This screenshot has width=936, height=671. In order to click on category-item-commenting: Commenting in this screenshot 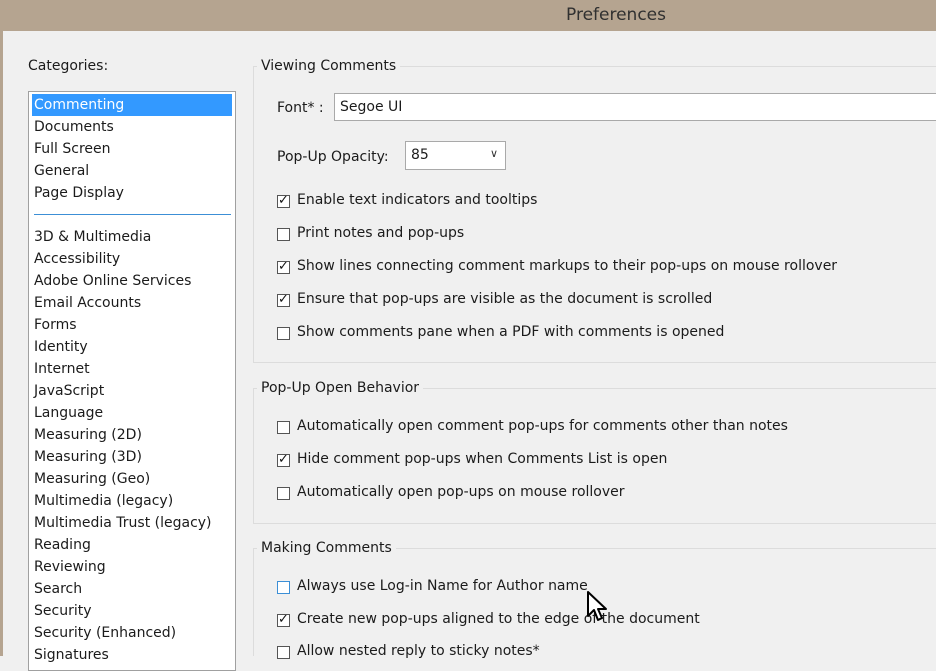, I will do `click(132, 105)`.